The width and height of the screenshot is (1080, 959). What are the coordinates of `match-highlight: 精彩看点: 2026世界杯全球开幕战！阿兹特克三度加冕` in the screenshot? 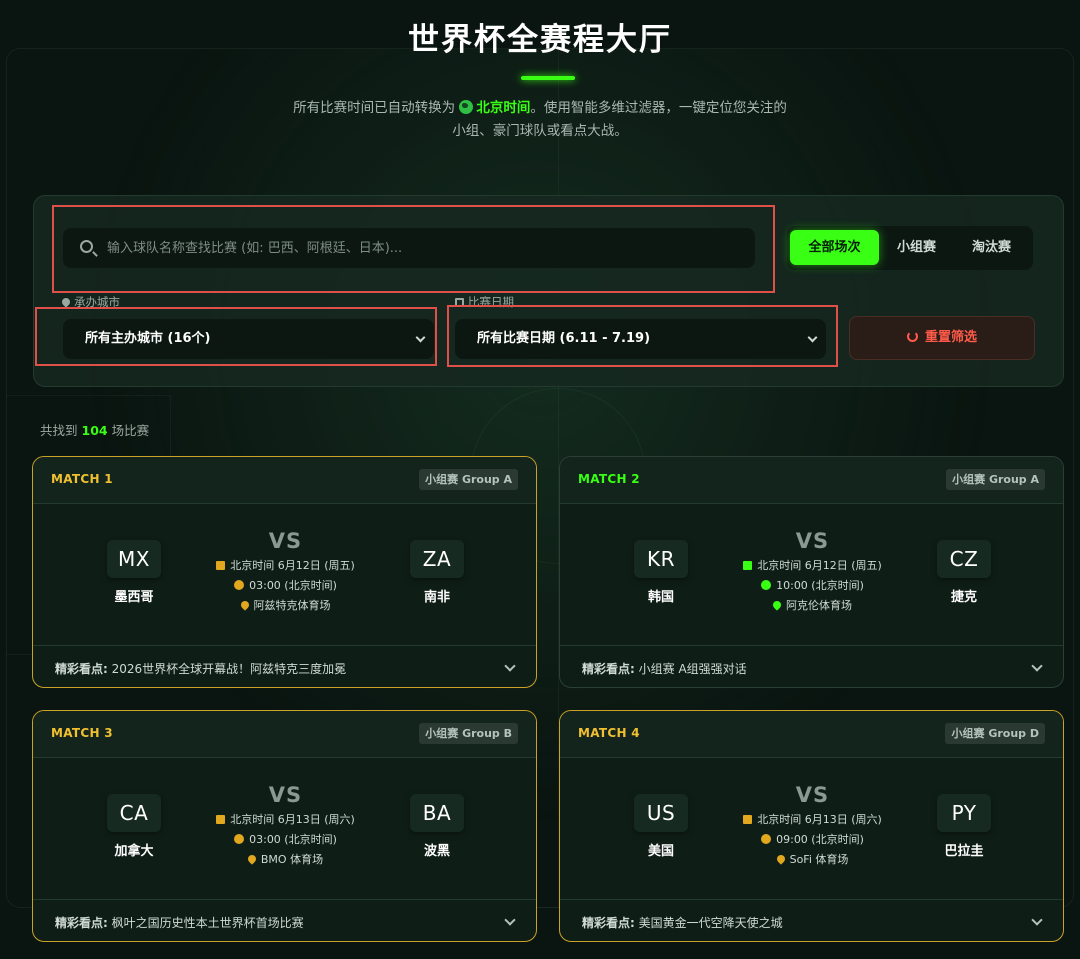 It's located at (200, 668).